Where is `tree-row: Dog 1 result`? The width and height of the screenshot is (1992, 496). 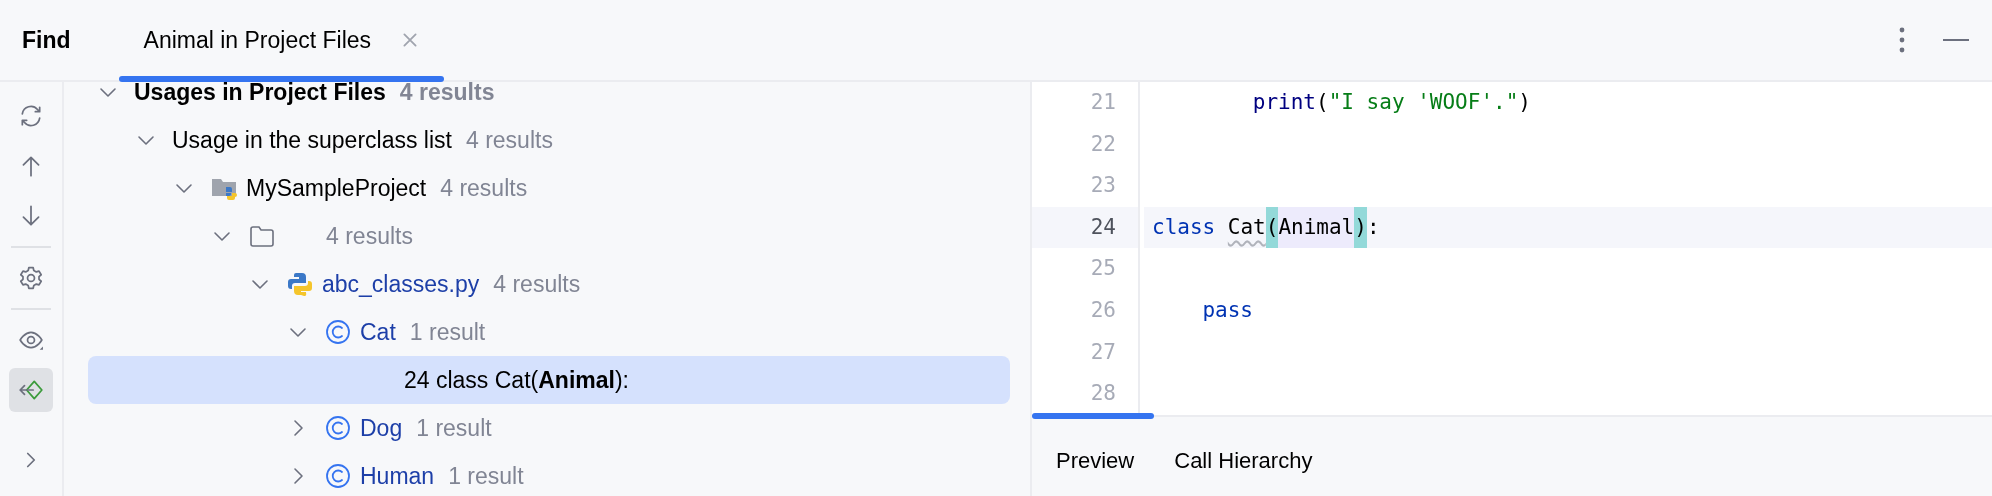
tree-row: Dog 1 result is located at coordinates (549, 428).